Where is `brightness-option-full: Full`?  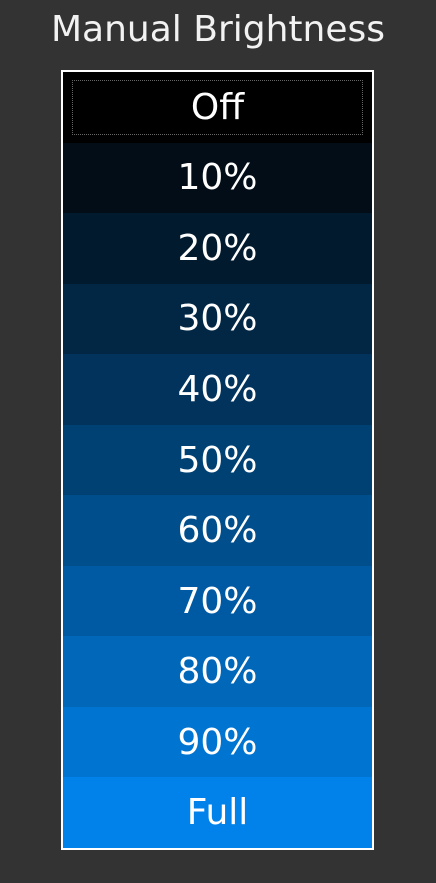
brightness-option-full: Full is located at coordinates (217, 813).